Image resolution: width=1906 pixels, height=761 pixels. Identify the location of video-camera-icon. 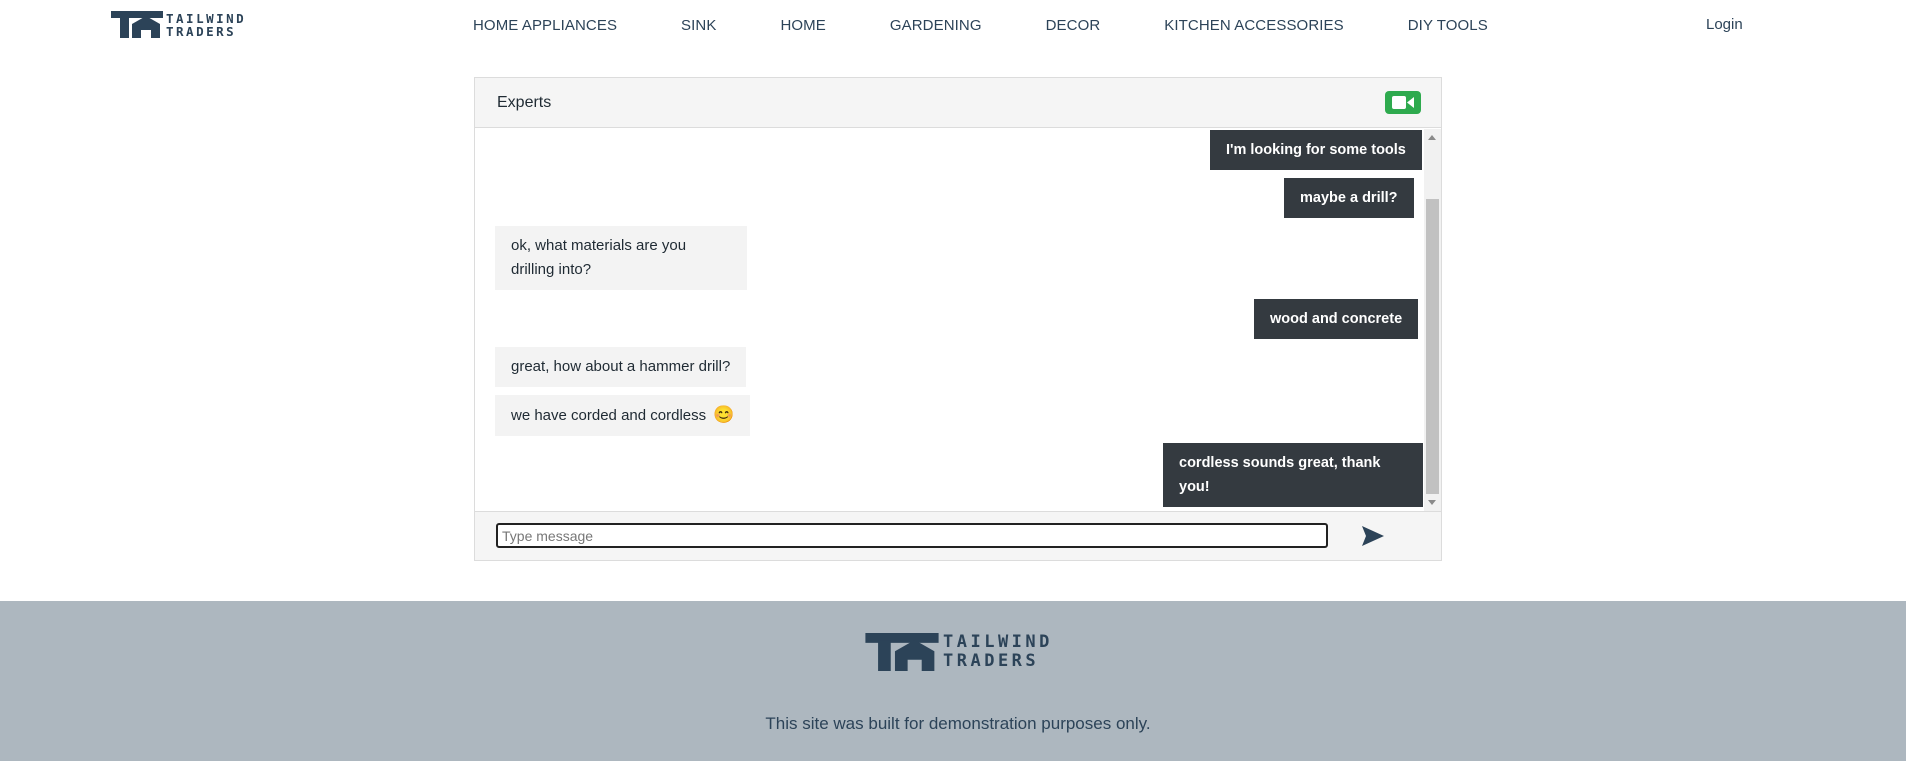
(1403, 102).